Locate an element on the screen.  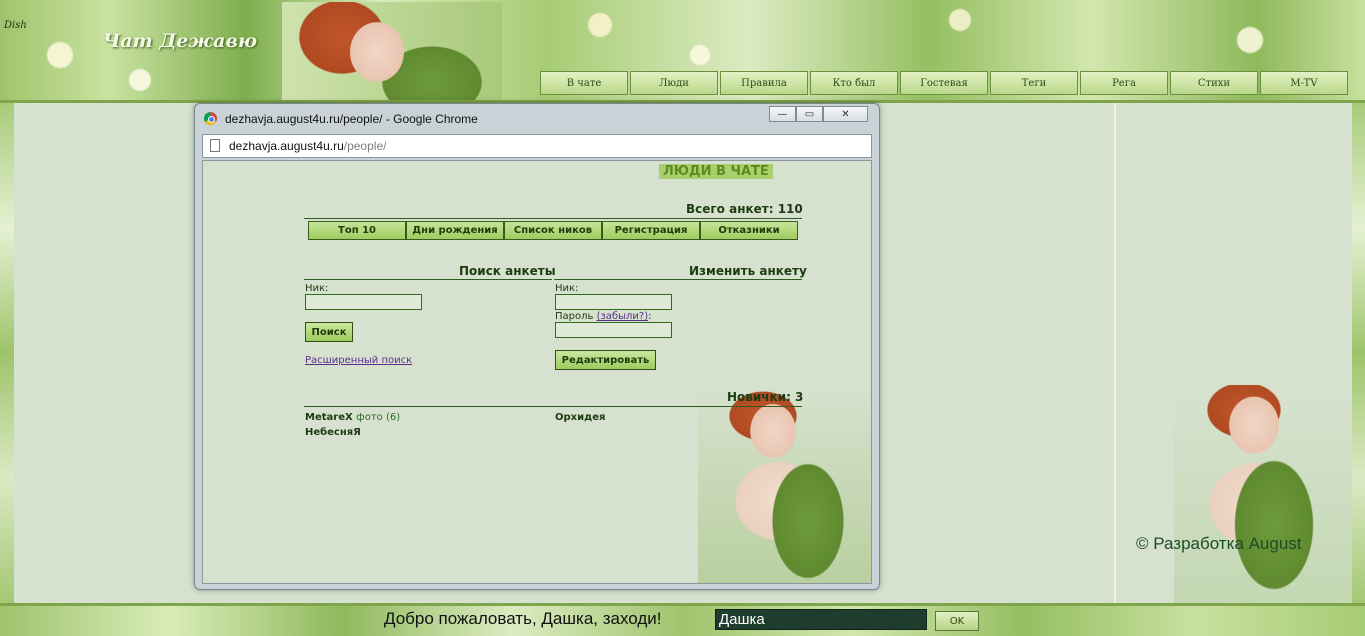
tab-nick-list: Список ников is located at coordinates (553, 230).